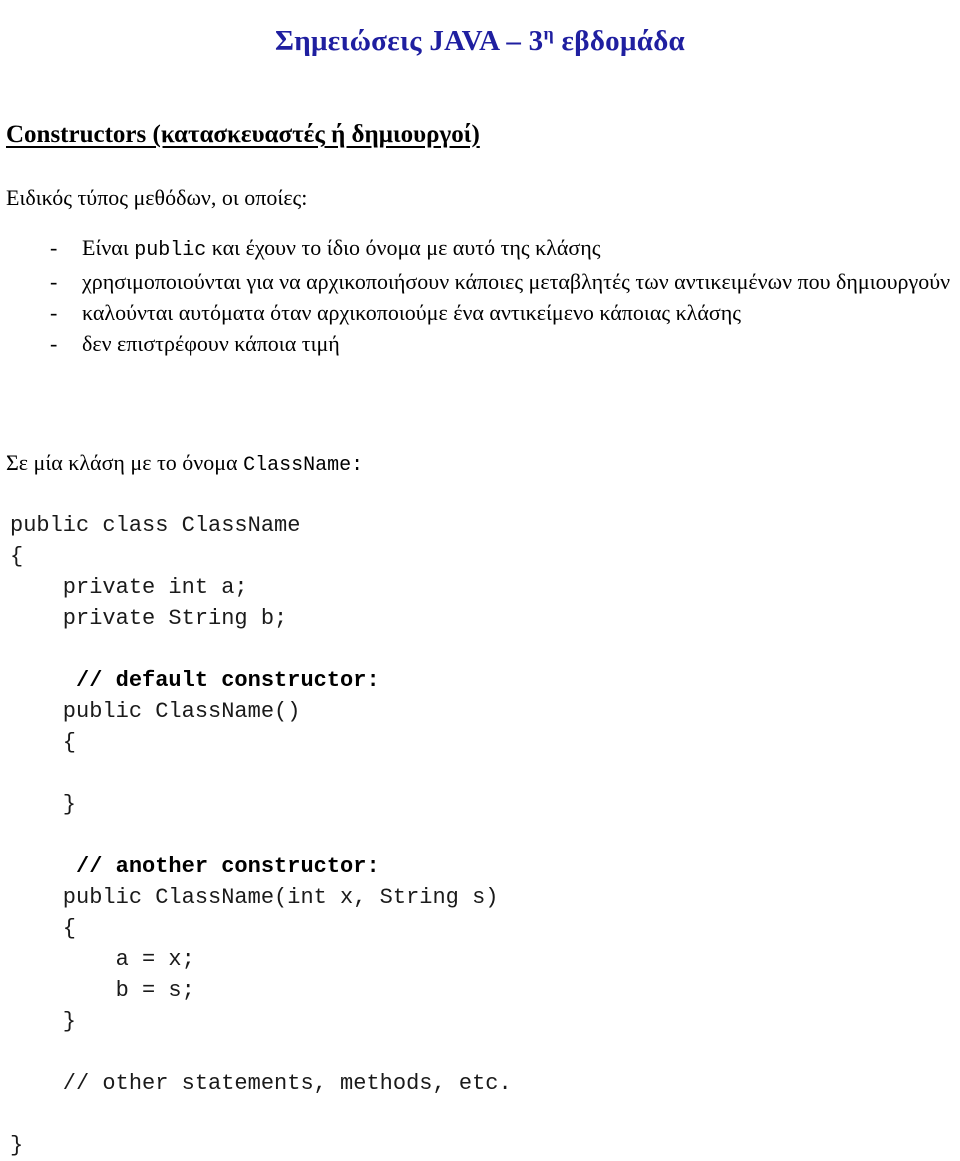 The height and width of the screenshot is (1161, 960). I want to click on code-line: a = x;, so click(102, 959).